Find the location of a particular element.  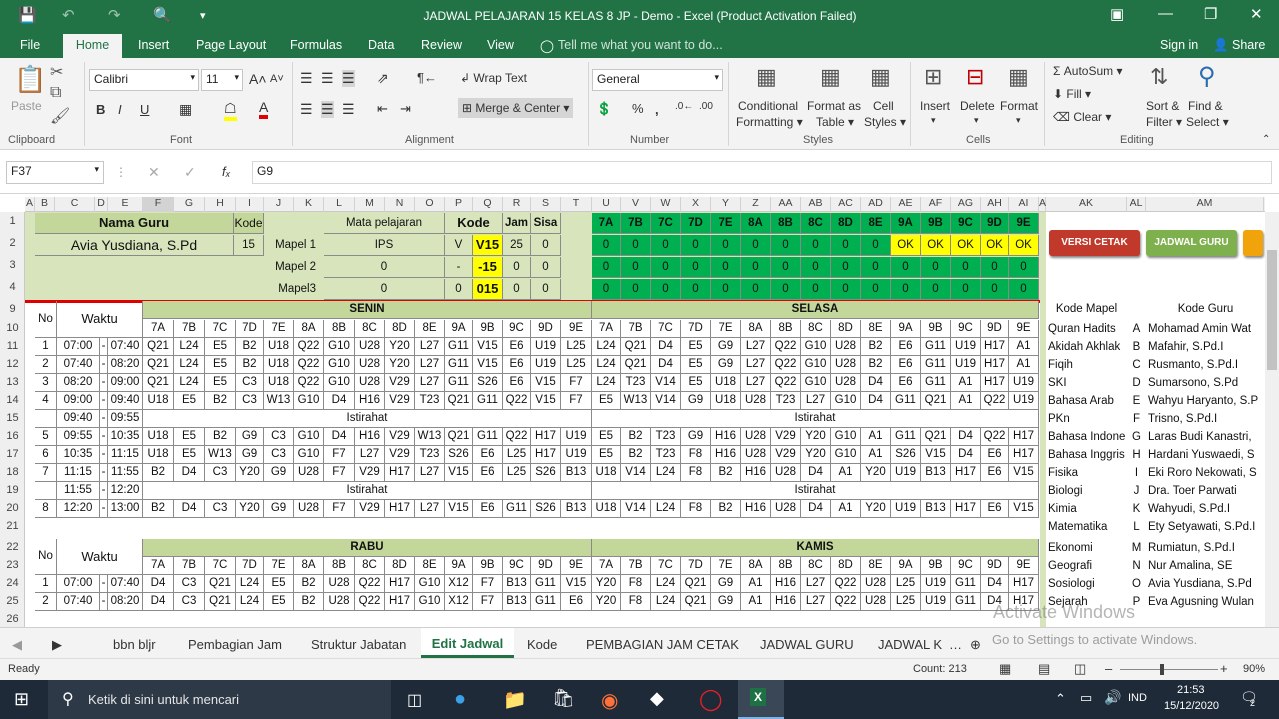

app-icon: ◆ is located at coordinates (657, 698).